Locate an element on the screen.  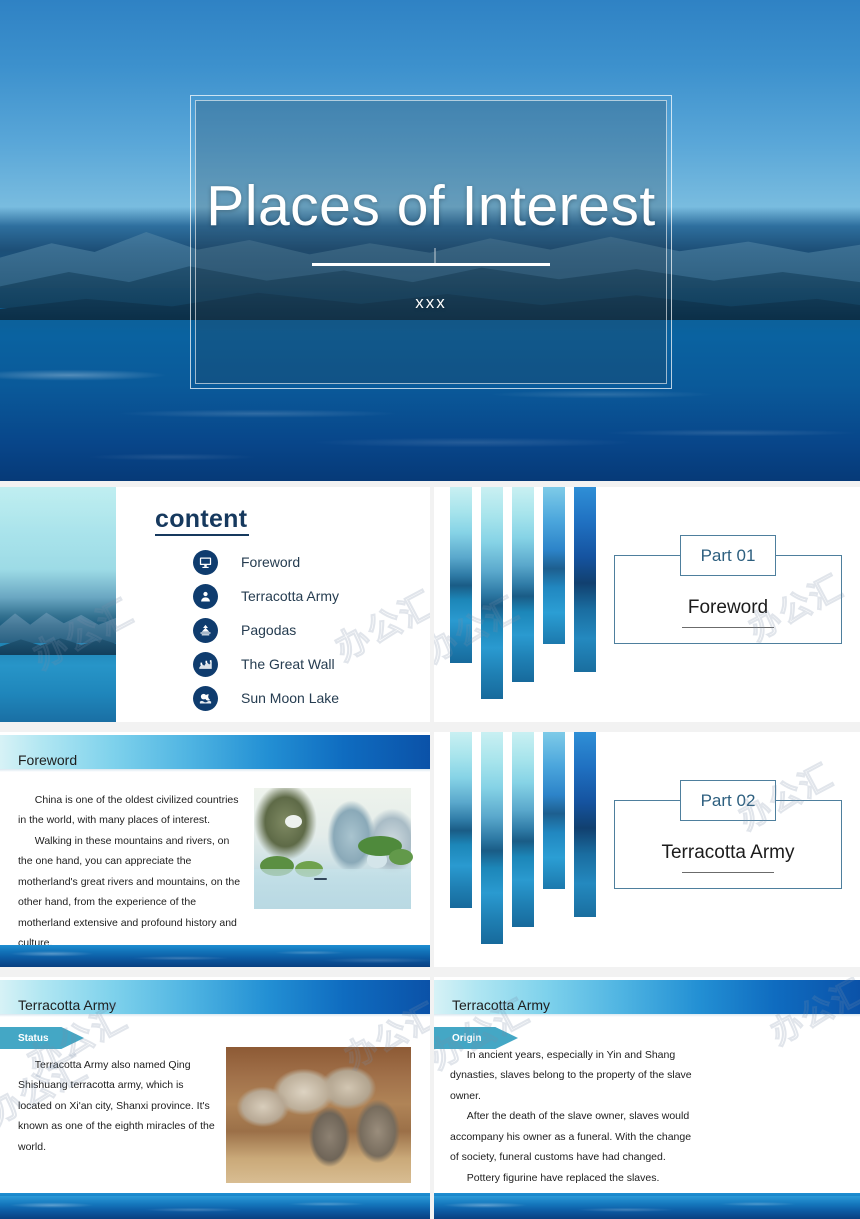
list-item: Terracotta Army is located at coordinates (266, 596).